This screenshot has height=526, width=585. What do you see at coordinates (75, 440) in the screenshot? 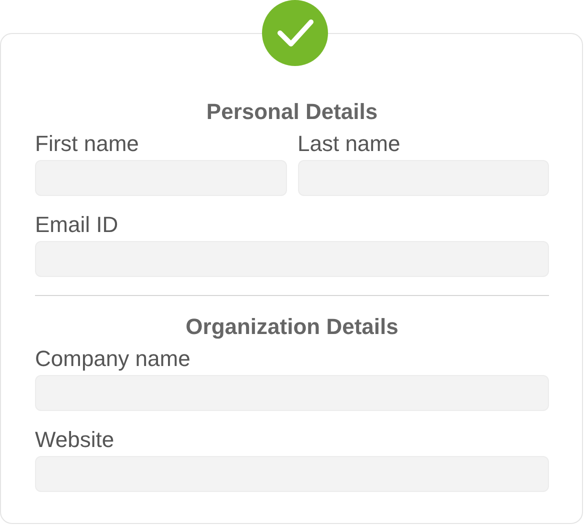
I see `field-label: Website` at bounding box center [75, 440].